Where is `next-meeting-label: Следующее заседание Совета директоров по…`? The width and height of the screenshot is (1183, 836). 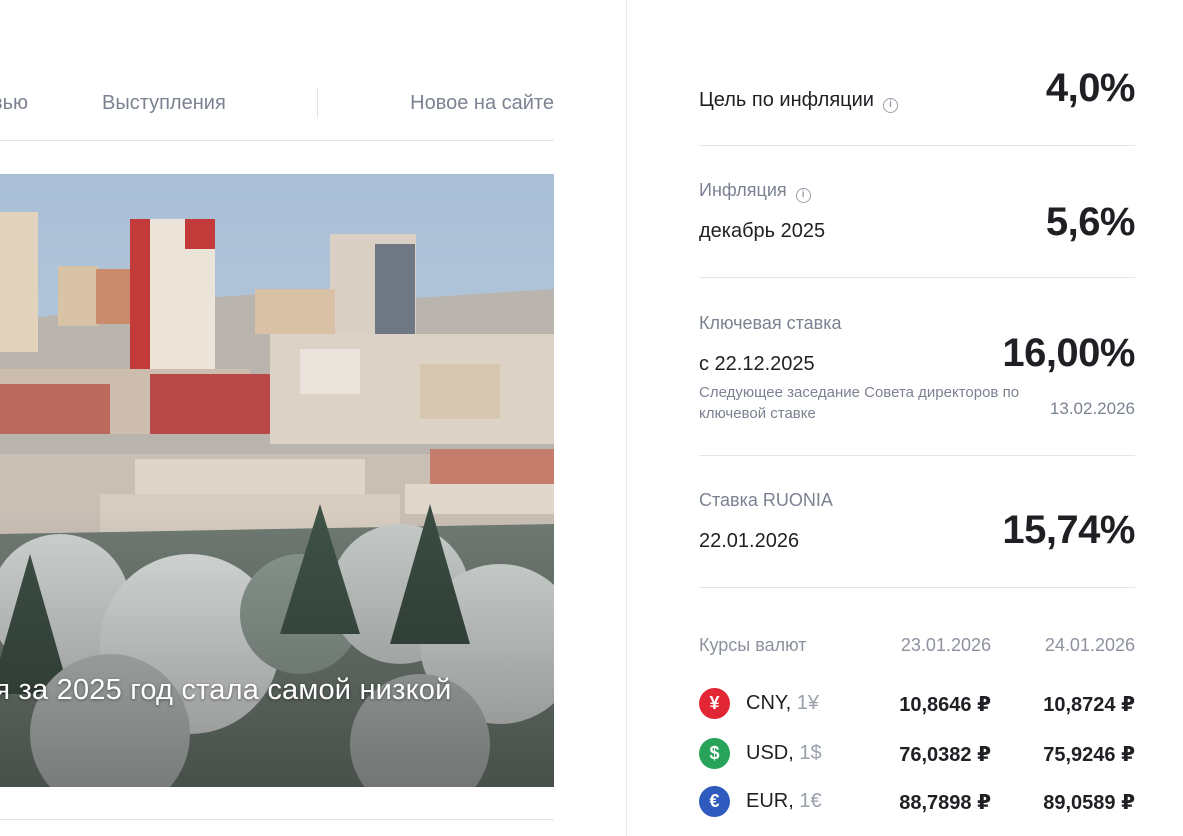
next-meeting-label: Следующее заседание Совета директоров по… is located at coordinates (859, 403).